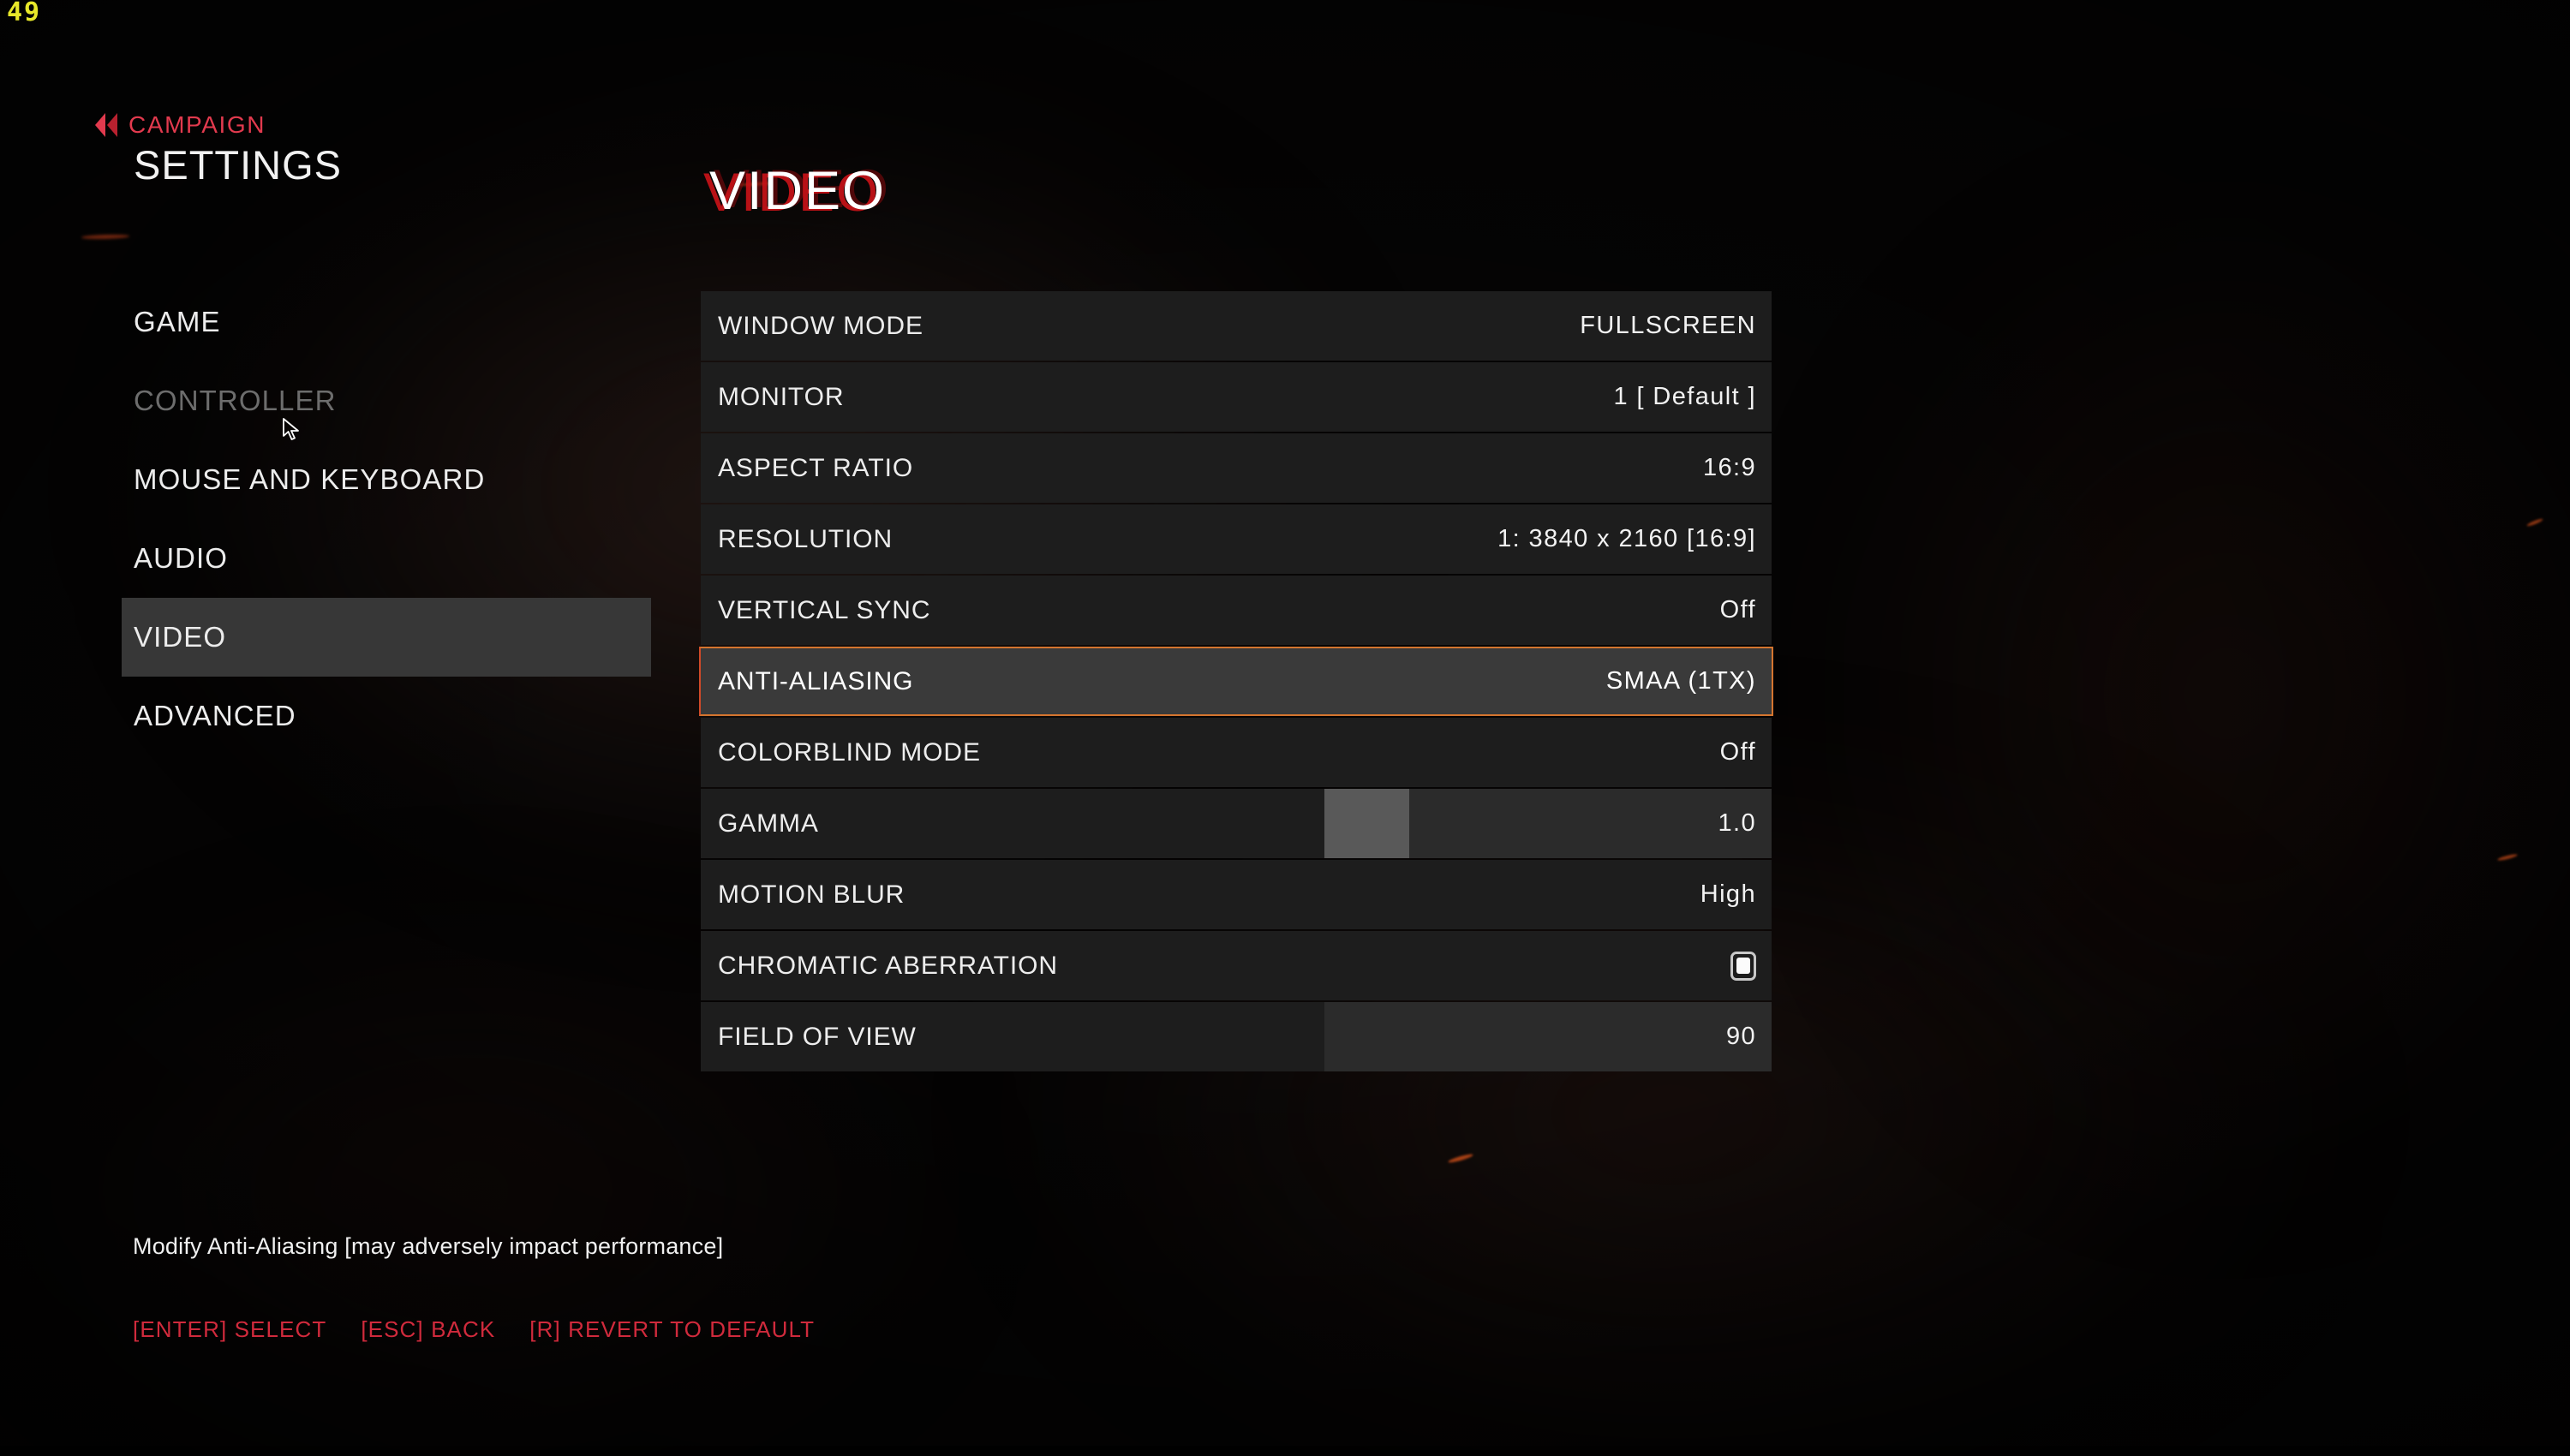  Describe the element at coordinates (230, 1329) in the screenshot. I see `key-hint: [ENTER] SELECT` at that location.